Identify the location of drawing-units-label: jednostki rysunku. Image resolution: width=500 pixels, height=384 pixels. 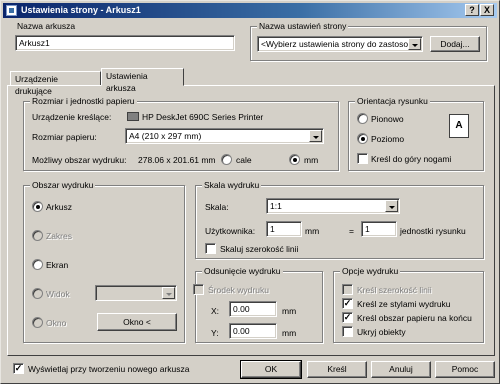
(433, 231).